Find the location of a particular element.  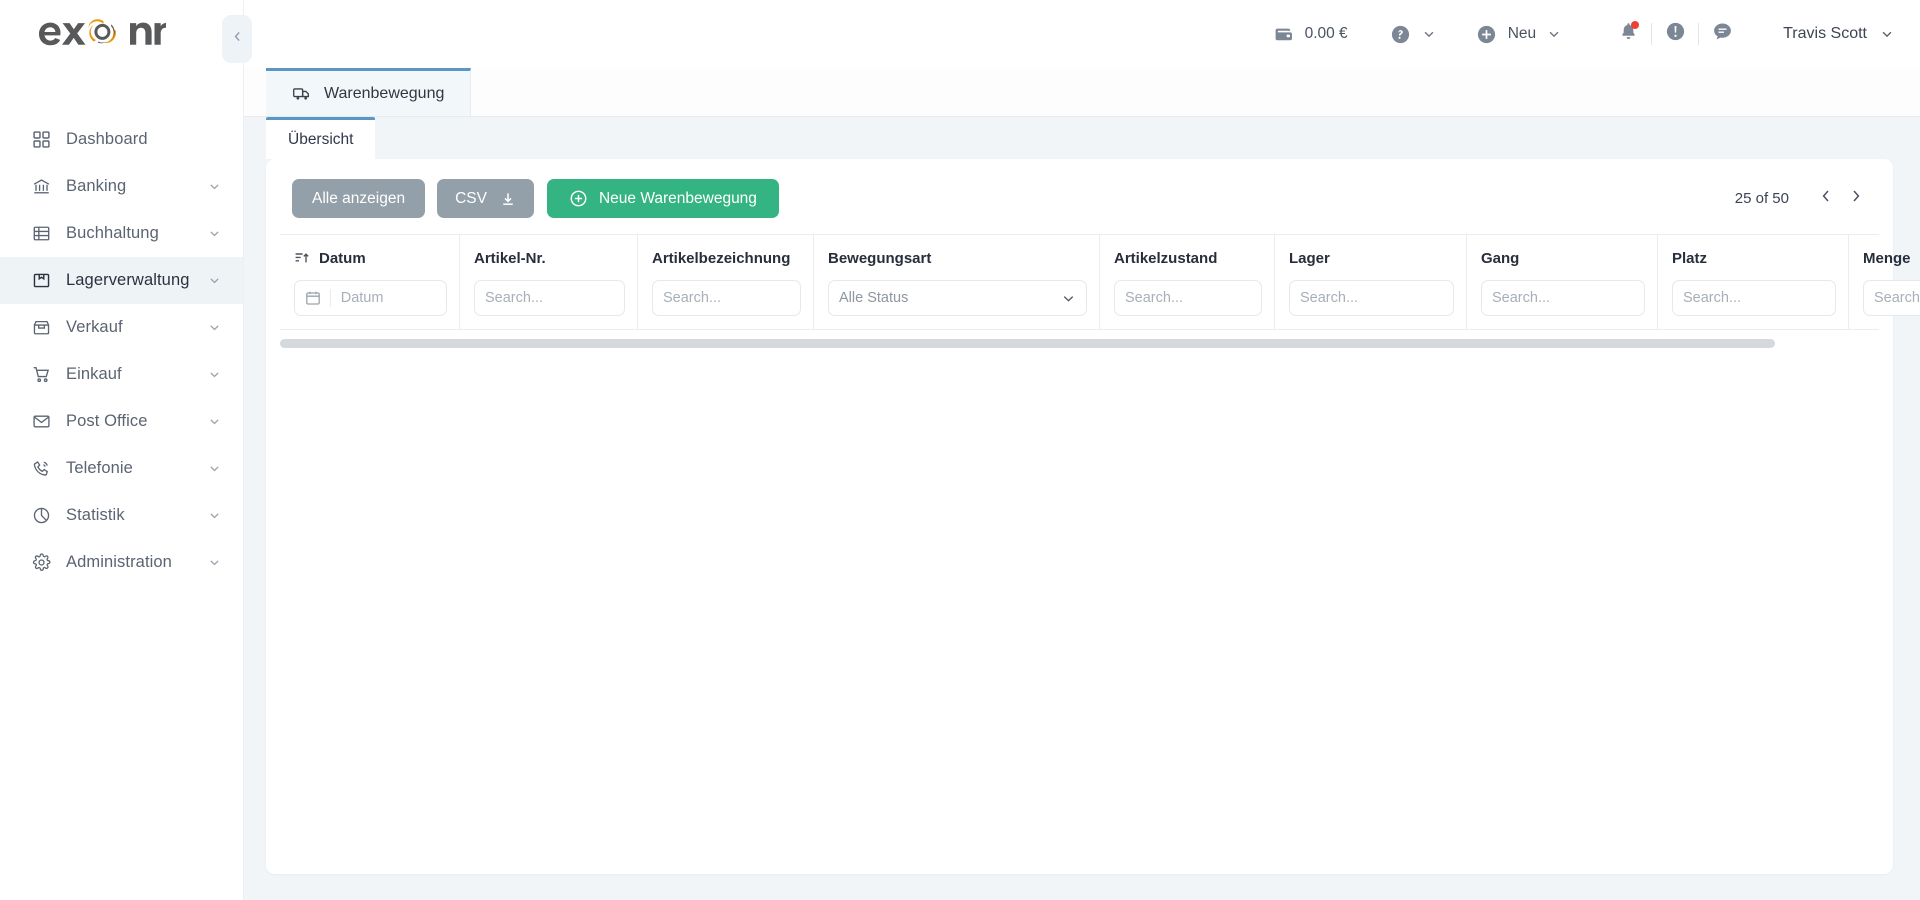

sidebar-item-verkauf: Verkauf is located at coordinates (121, 327).